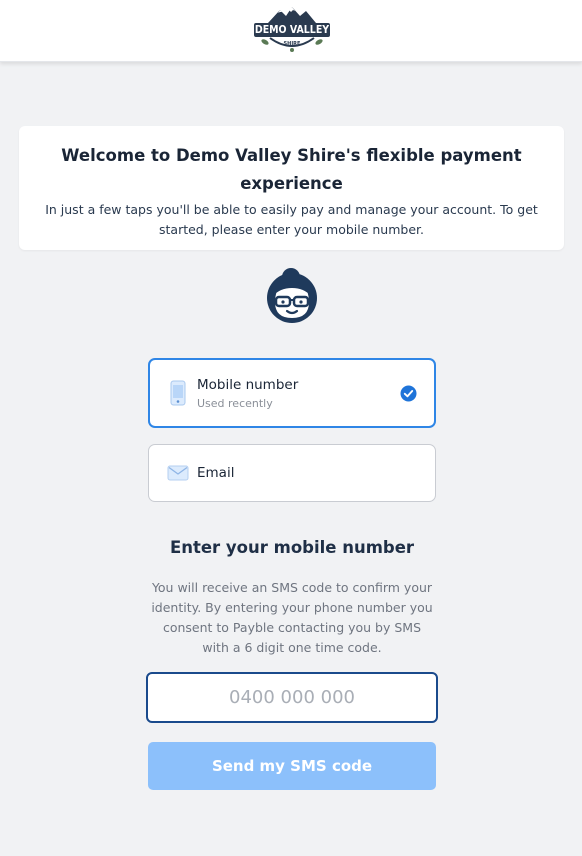 Image resolution: width=582 pixels, height=856 pixels. I want to click on email-option: Email, so click(292, 473).